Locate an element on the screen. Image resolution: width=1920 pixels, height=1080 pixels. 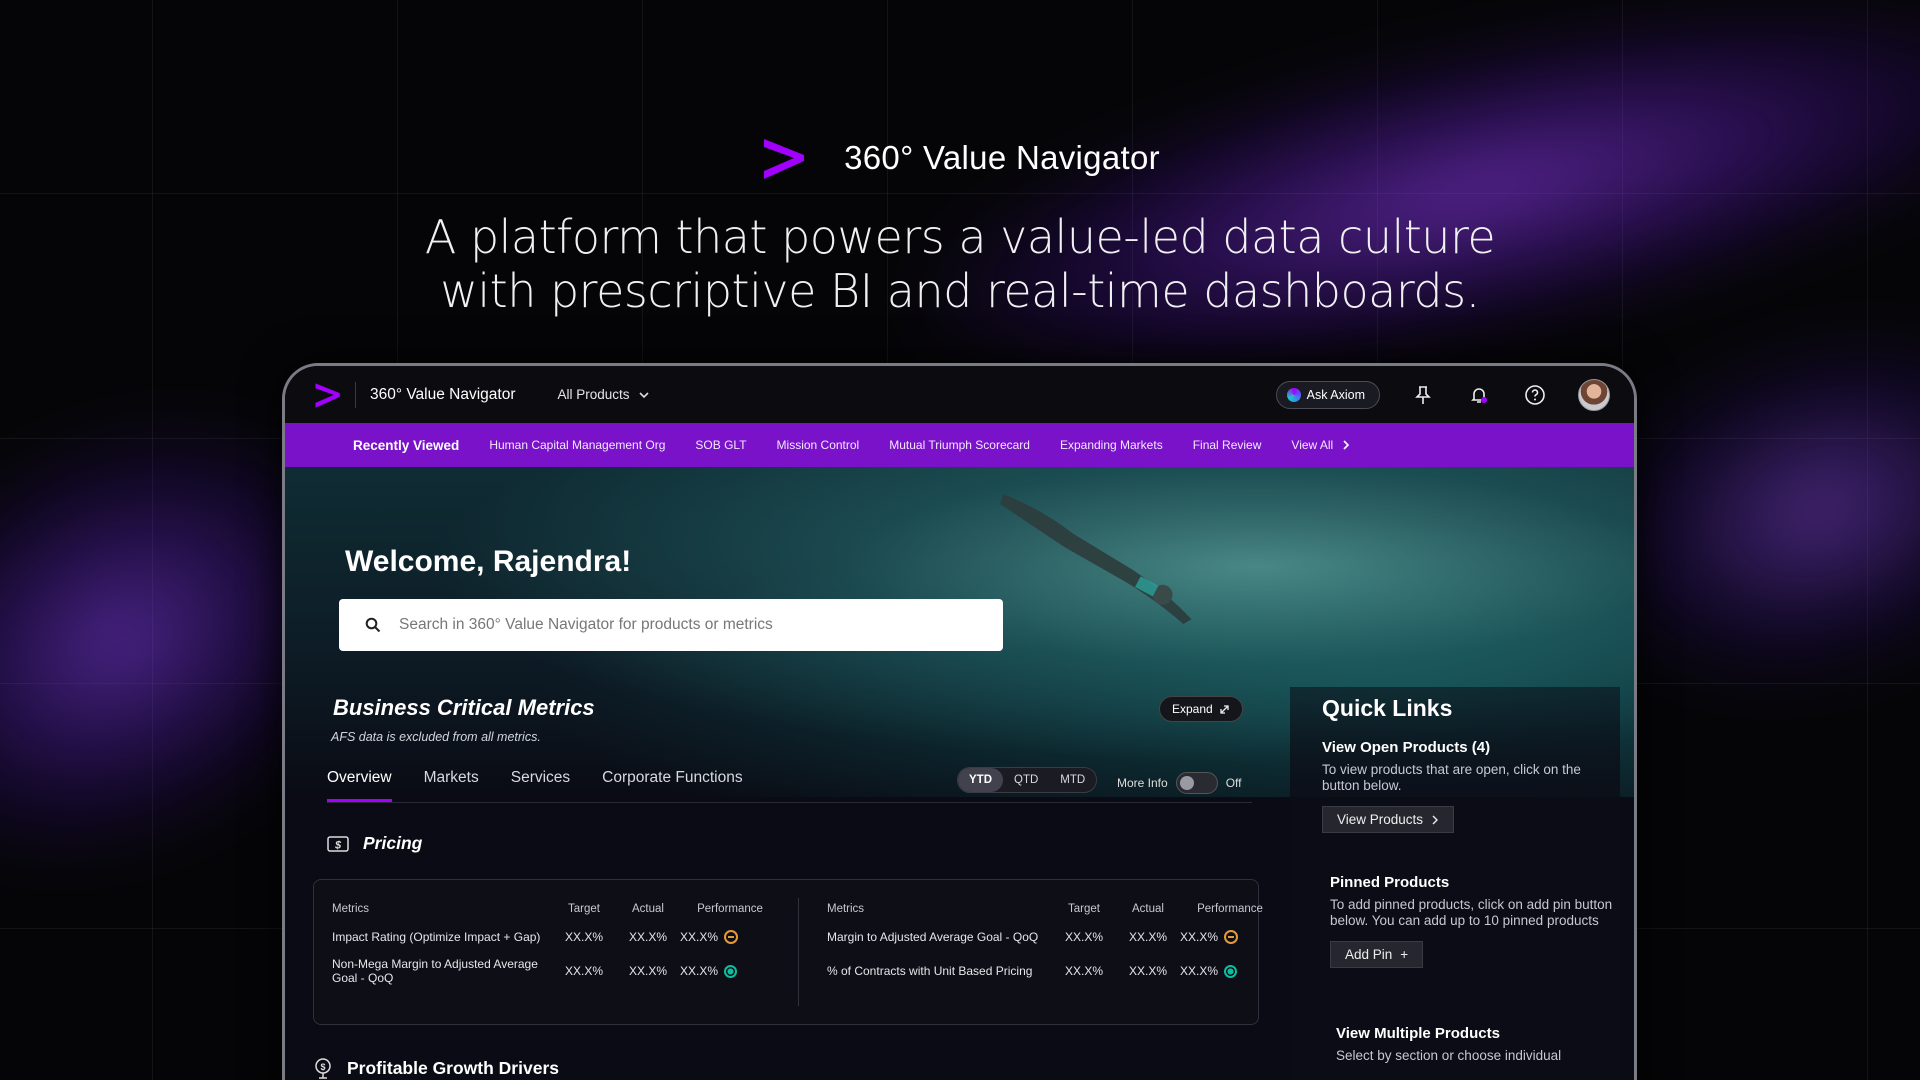
add-pin-button: Add Pin + is located at coordinates (1377, 954).